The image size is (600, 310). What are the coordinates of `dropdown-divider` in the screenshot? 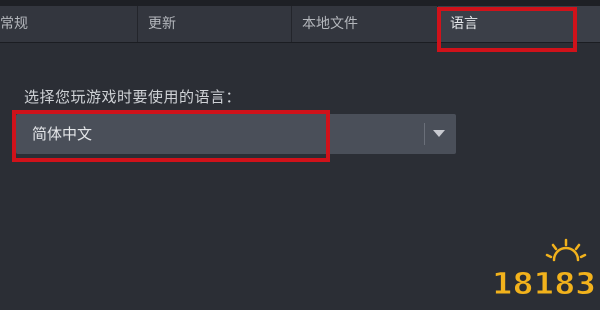 It's located at (424, 134).